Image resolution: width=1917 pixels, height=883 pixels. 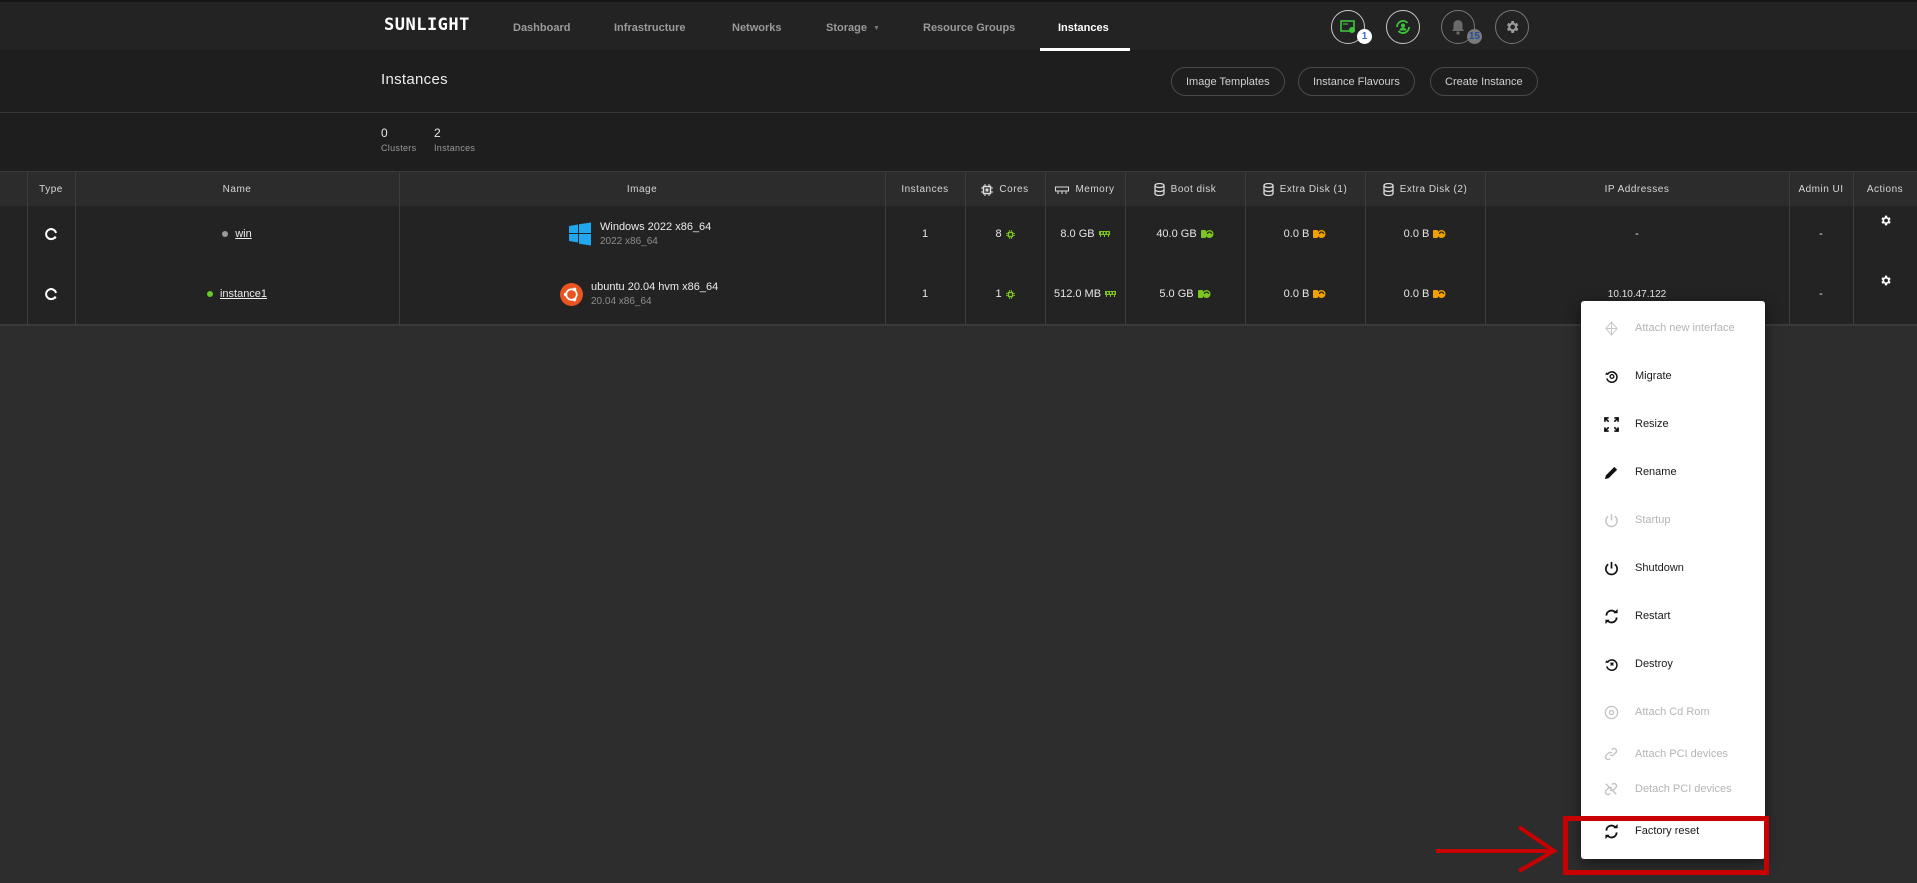 What do you see at coordinates (1673, 520) in the screenshot?
I see `menu-startup: Startup` at bounding box center [1673, 520].